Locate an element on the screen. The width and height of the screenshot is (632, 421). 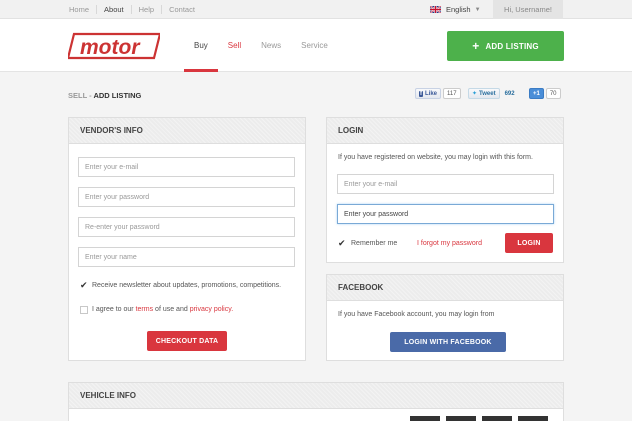
vendor-info-title: VENDOR'S INFO is located at coordinates (187, 131).